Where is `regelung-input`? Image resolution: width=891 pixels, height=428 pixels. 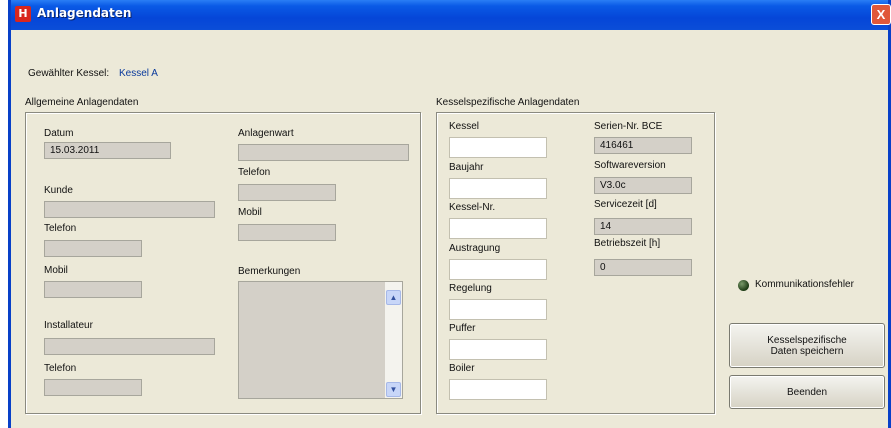
regelung-input is located at coordinates (498, 309).